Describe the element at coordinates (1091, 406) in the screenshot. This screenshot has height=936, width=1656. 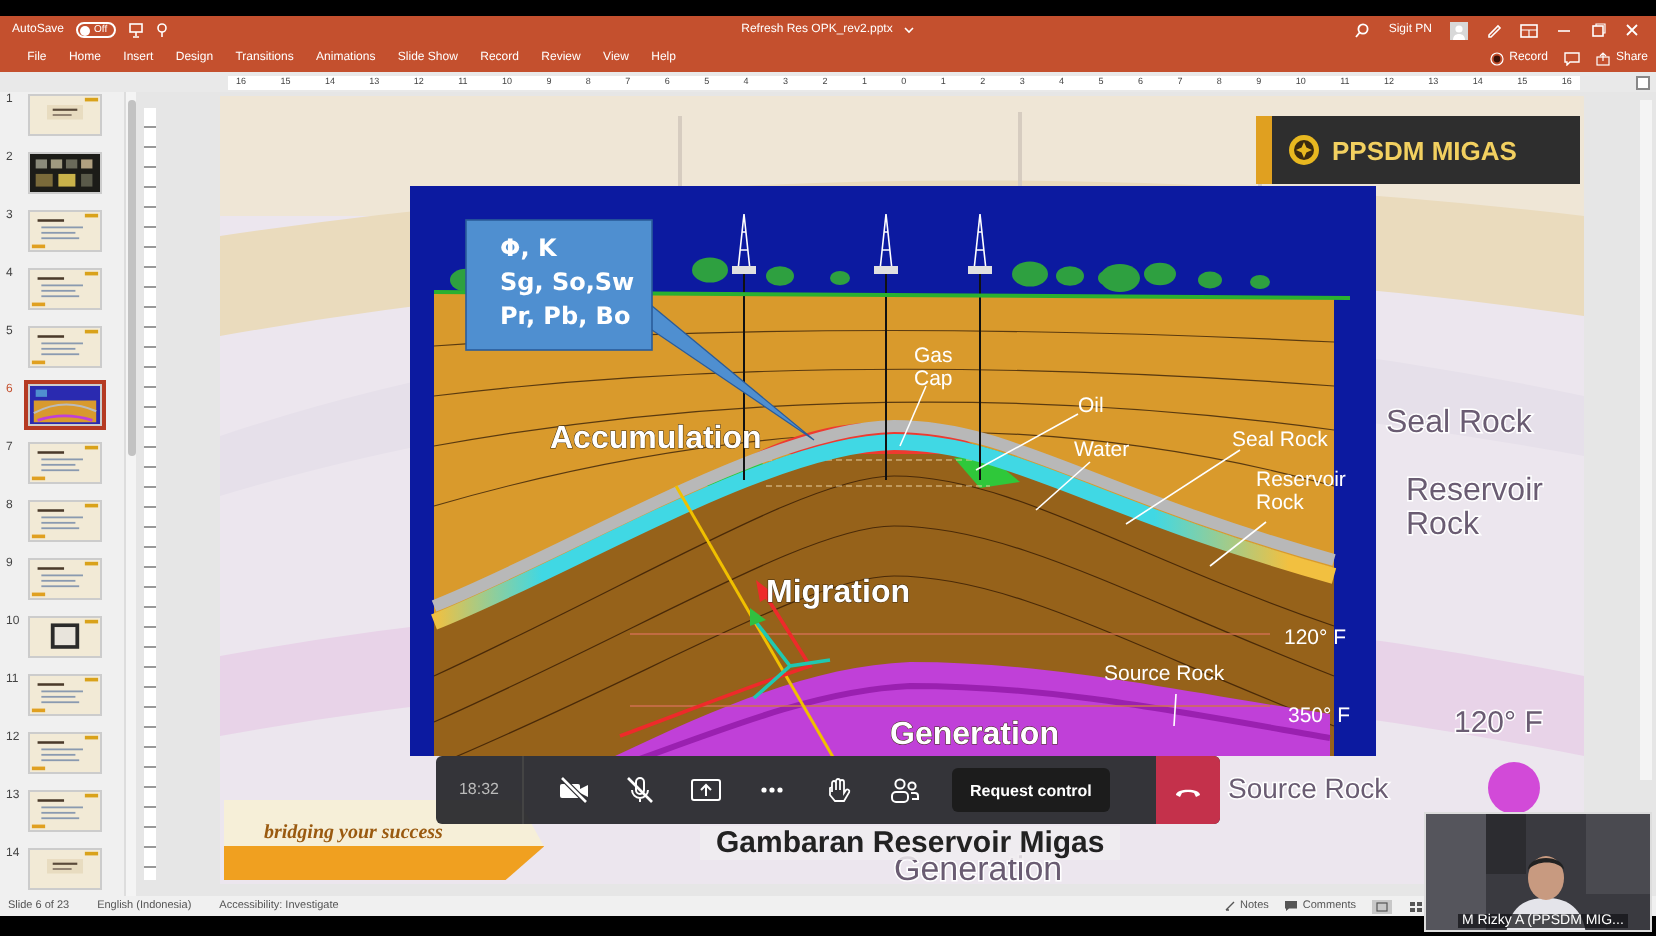
I see `diagram-label: Oil` at that location.